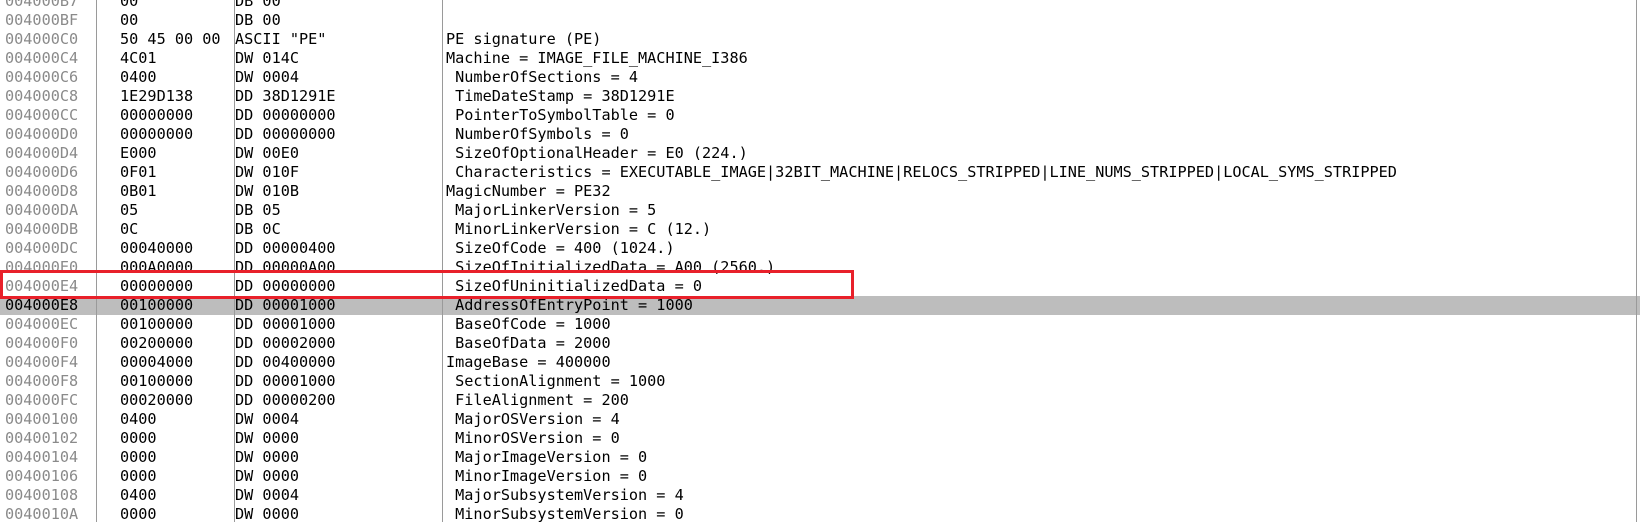 The width and height of the screenshot is (1640, 522). What do you see at coordinates (157, 267) in the screenshot?
I see `hex-dump-cell: 000A0000` at bounding box center [157, 267].